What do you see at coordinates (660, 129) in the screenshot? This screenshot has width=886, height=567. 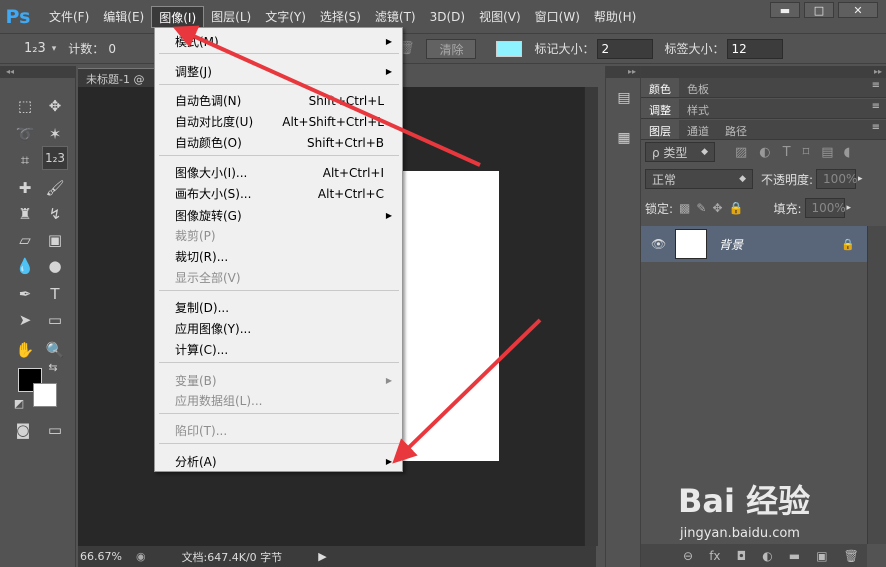 I see `tab-layers: 图层` at bounding box center [660, 129].